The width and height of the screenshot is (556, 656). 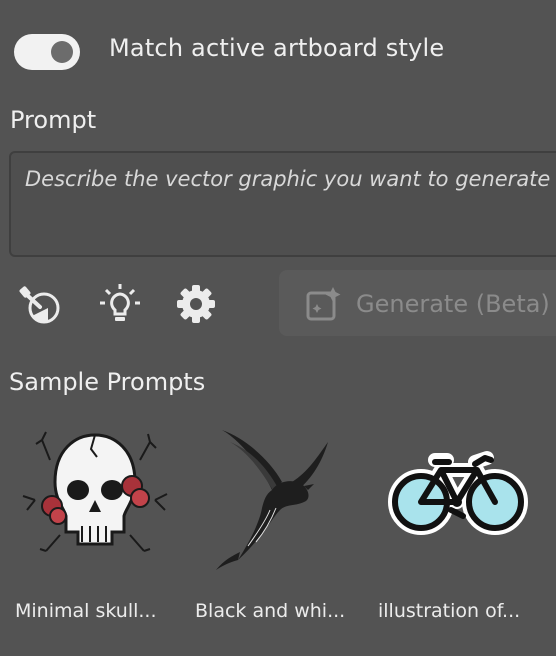 I want to click on style-picker-icon, so click(x=40, y=304).